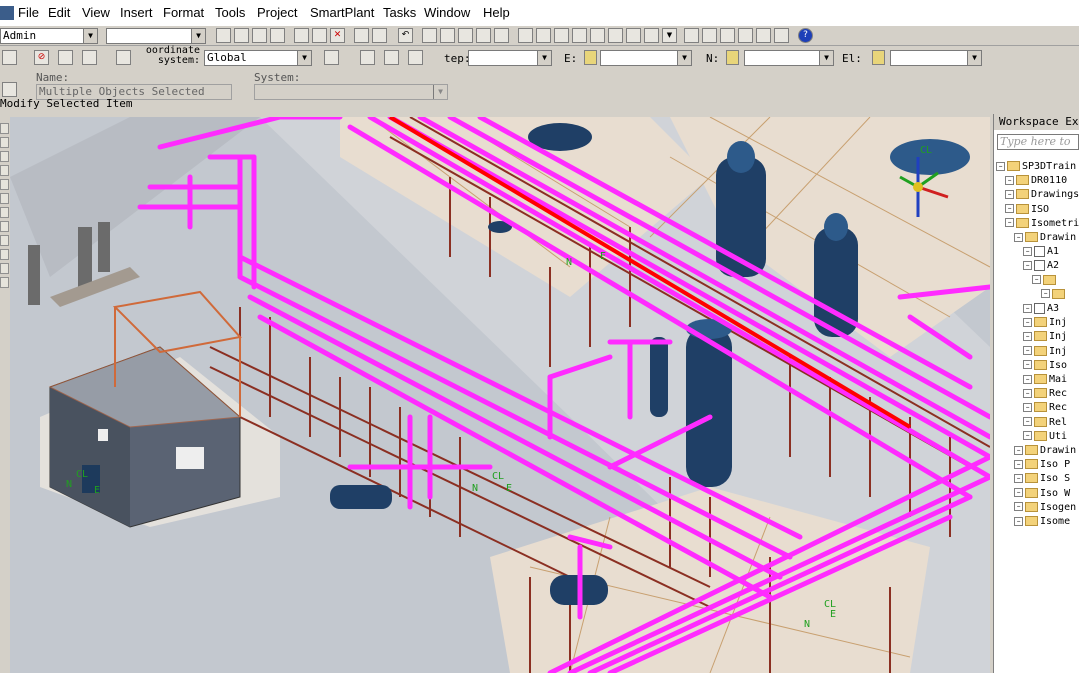 The height and width of the screenshot is (673, 1079). Describe the element at coordinates (1045, 437) in the screenshot. I see `tree-item: − Uti` at that location.